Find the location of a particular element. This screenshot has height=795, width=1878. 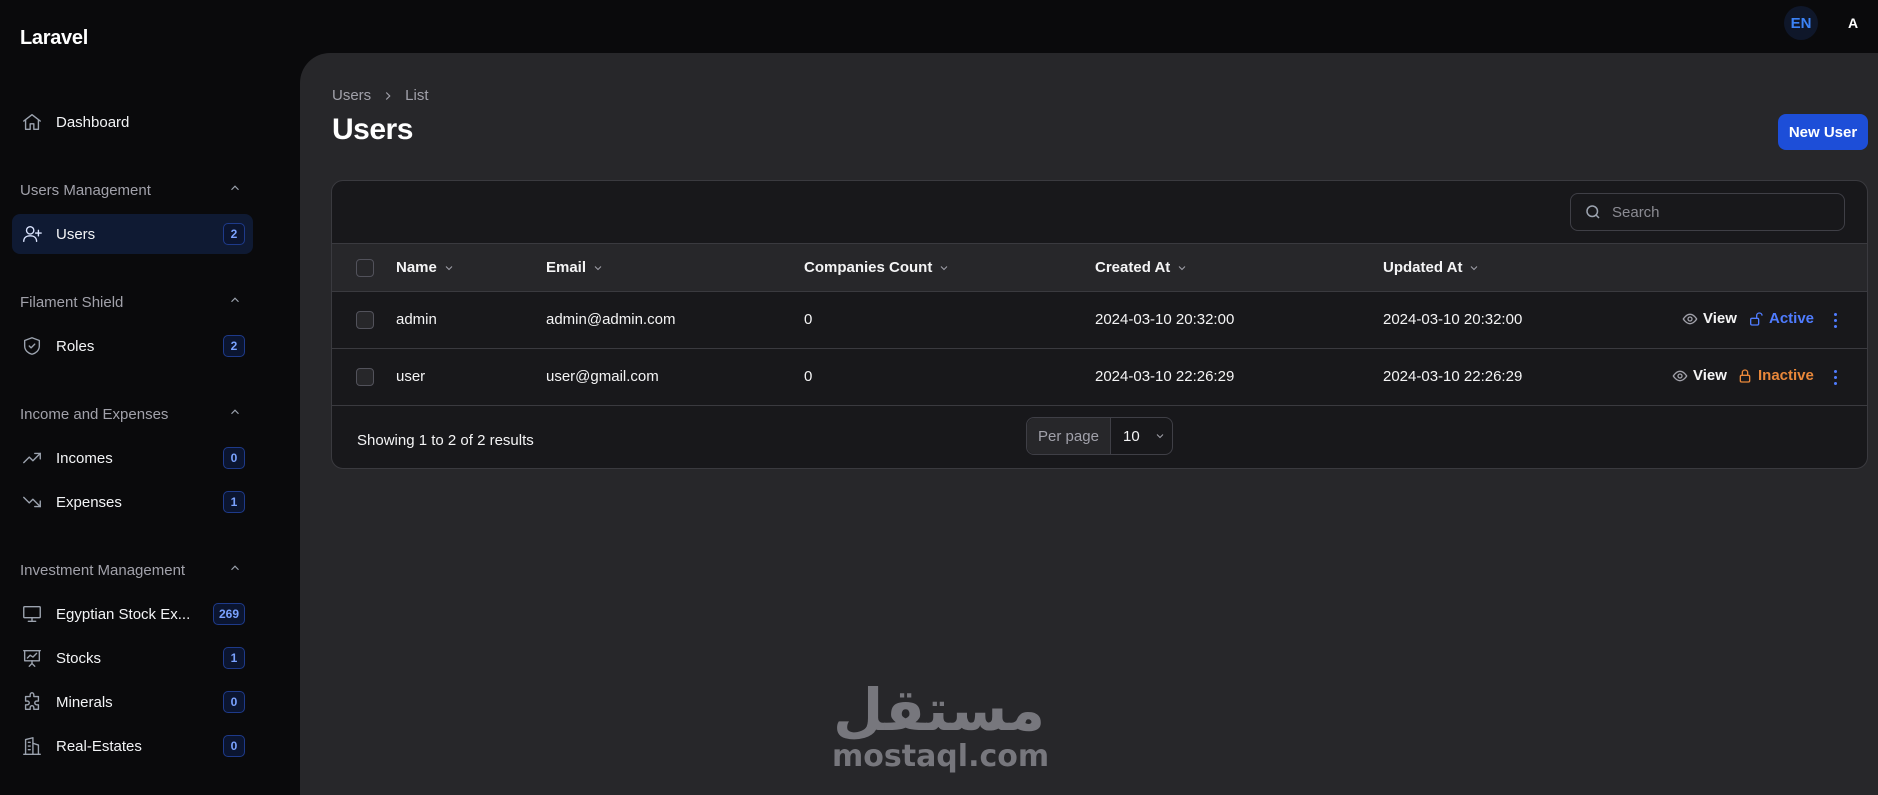

brand-logo: Laravel is located at coordinates (54, 38).